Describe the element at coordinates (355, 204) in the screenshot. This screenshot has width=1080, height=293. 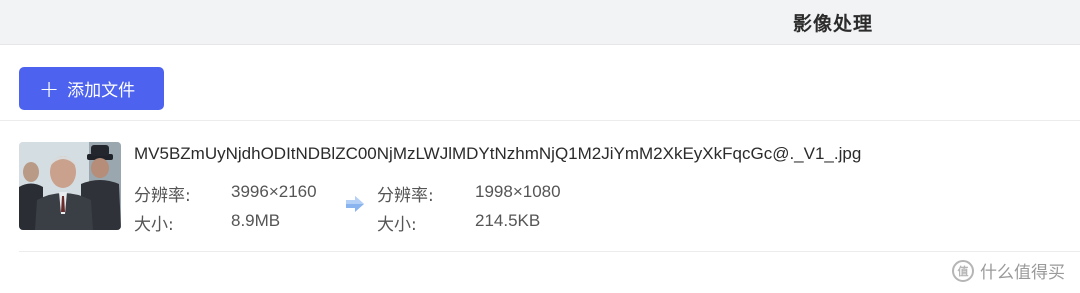
I see `arrow-right-icon` at that location.